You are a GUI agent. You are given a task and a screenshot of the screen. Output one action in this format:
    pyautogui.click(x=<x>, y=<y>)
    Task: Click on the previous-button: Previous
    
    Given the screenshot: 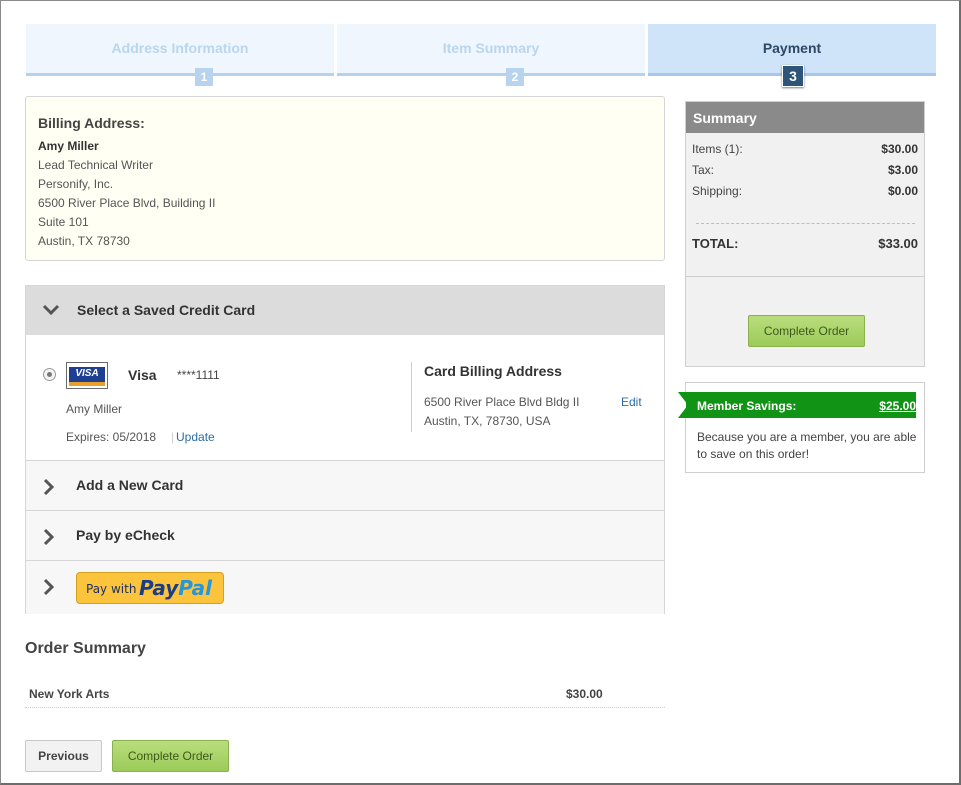 What is the action you would take?
    pyautogui.click(x=63, y=756)
    